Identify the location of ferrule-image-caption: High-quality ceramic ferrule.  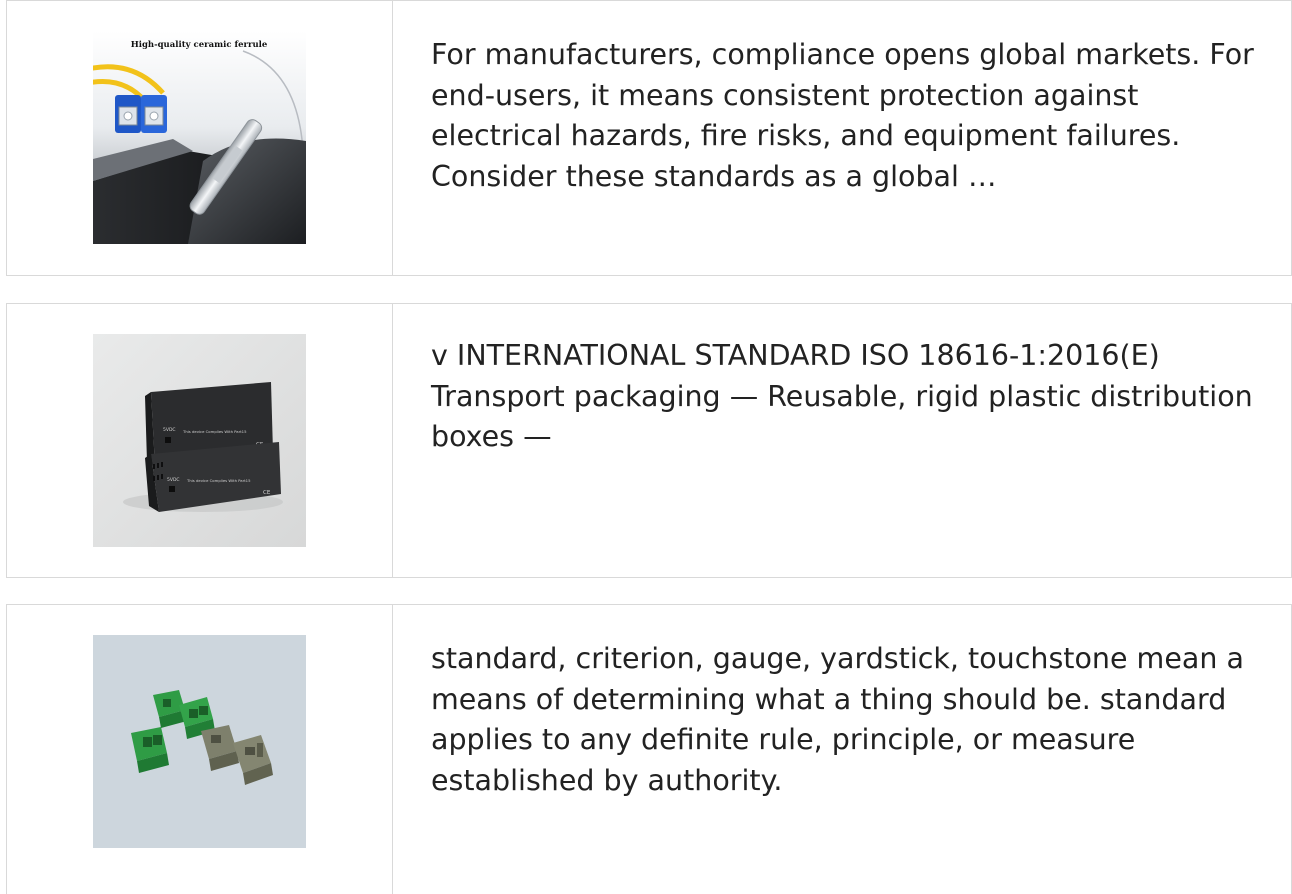
(199, 45).